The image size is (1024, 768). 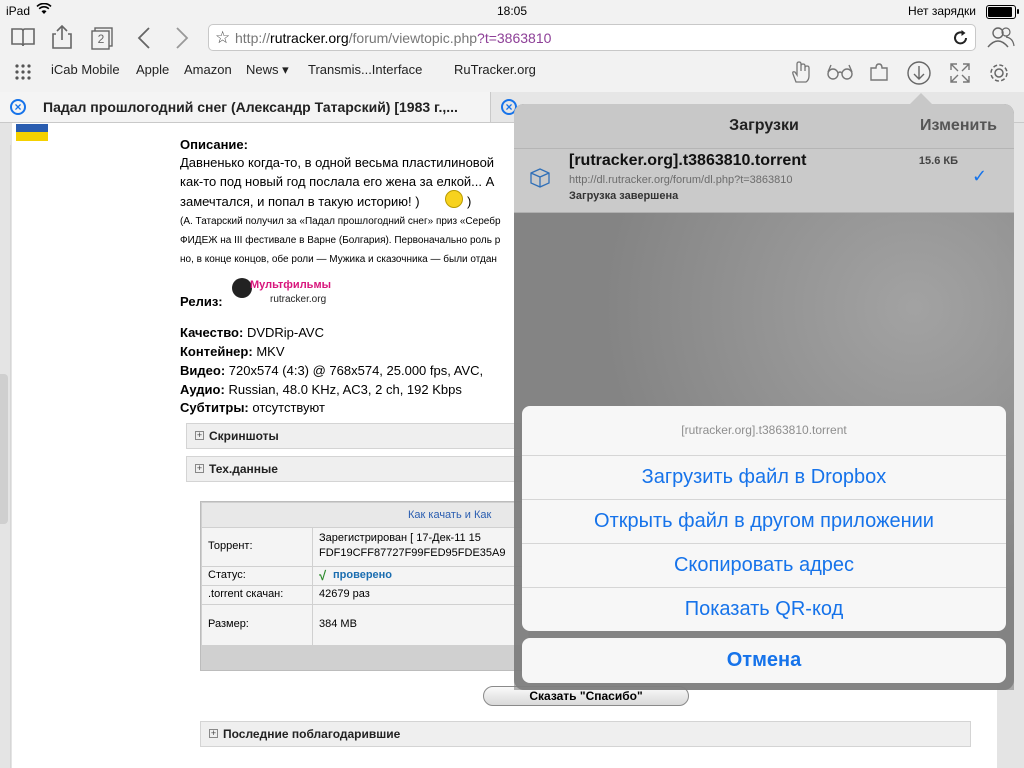 I want to click on bookmark-transmission: Transmis...Interface, so click(x=365, y=69).